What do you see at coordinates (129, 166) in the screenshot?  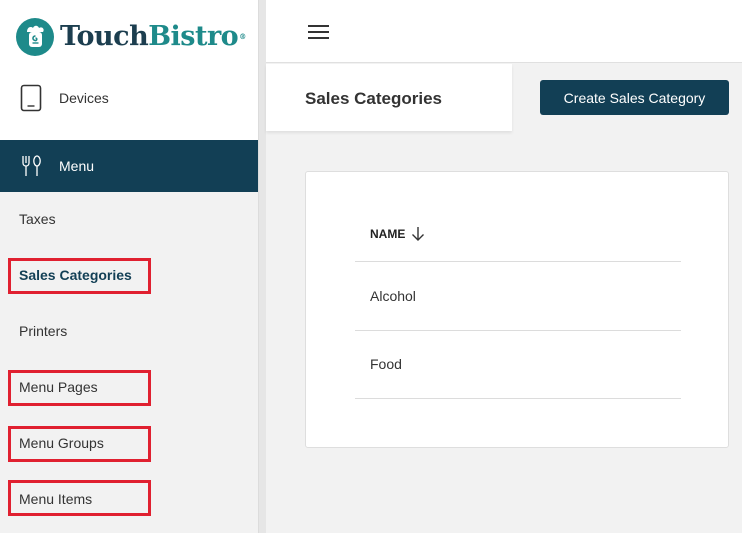 I see `sidebar-section-menu: Menu` at bounding box center [129, 166].